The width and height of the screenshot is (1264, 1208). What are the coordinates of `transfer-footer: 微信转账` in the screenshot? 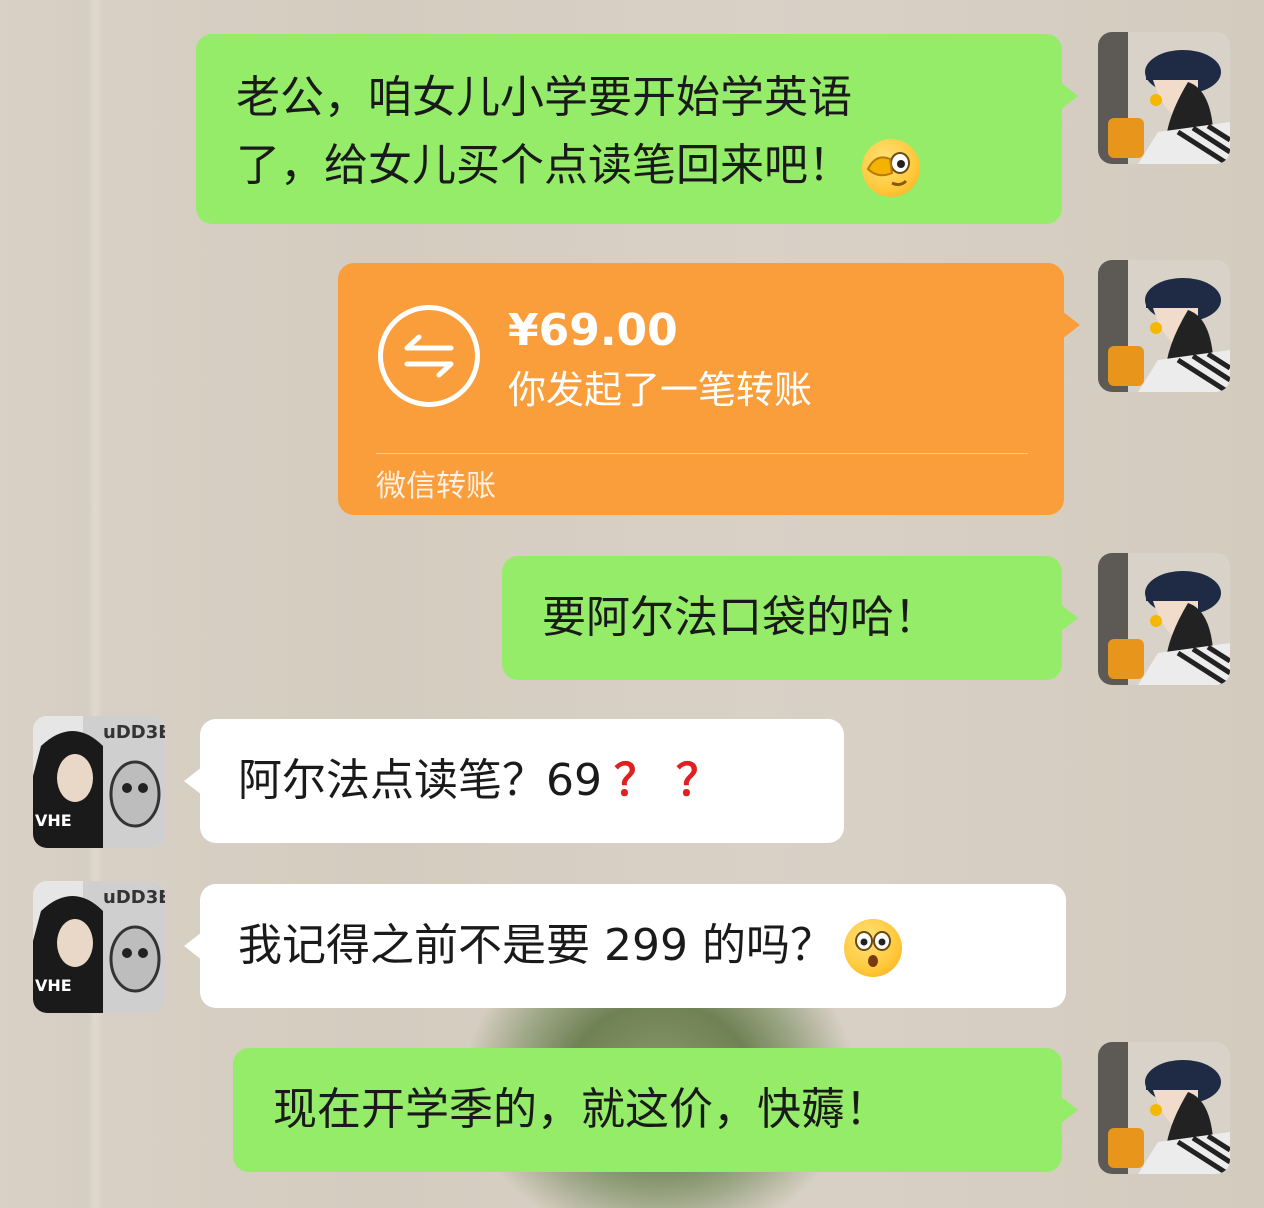 It's located at (436, 486).